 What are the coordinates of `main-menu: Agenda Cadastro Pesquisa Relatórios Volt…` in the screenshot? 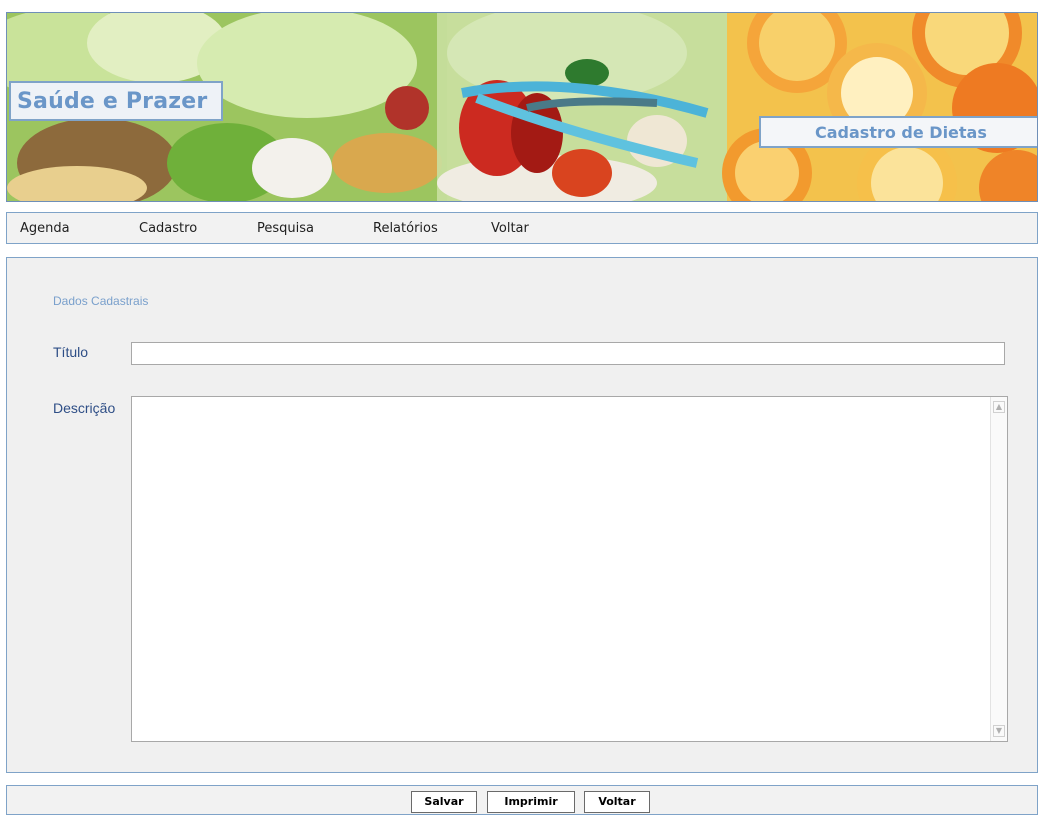 It's located at (522, 228).